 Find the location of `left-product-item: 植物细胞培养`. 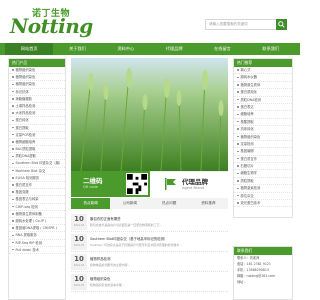

left-product-item: 植物细胞培养 is located at coordinates (37, 143).